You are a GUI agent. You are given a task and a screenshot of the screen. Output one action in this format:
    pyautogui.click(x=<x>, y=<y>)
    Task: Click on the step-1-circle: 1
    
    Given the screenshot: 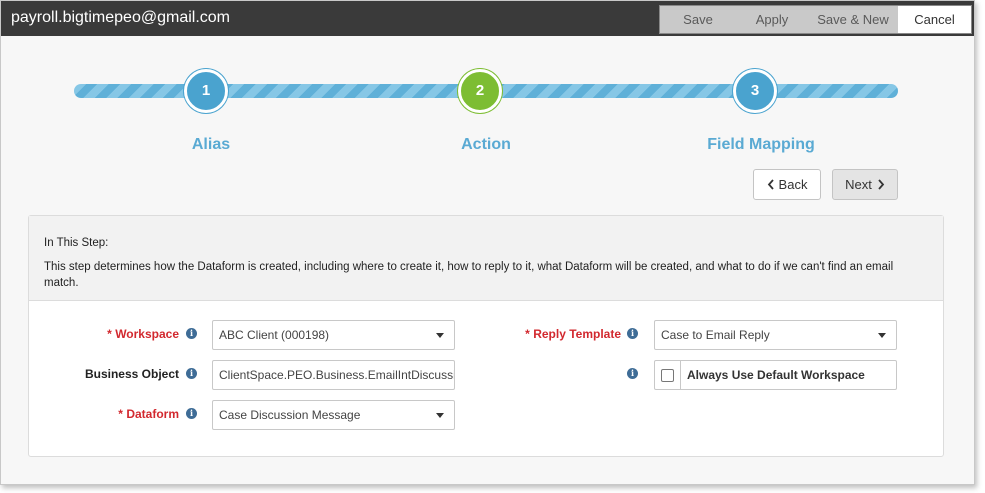 What is the action you would take?
    pyautogui.click(x=206, y=91)
    